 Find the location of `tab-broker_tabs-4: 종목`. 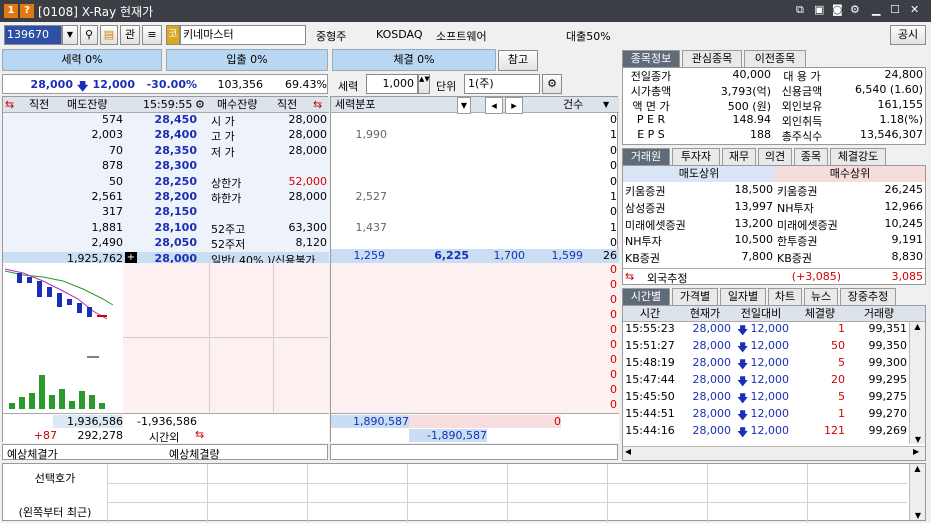

tab-broker_tabs-4: 종목 is located at coordinates (811, 156).